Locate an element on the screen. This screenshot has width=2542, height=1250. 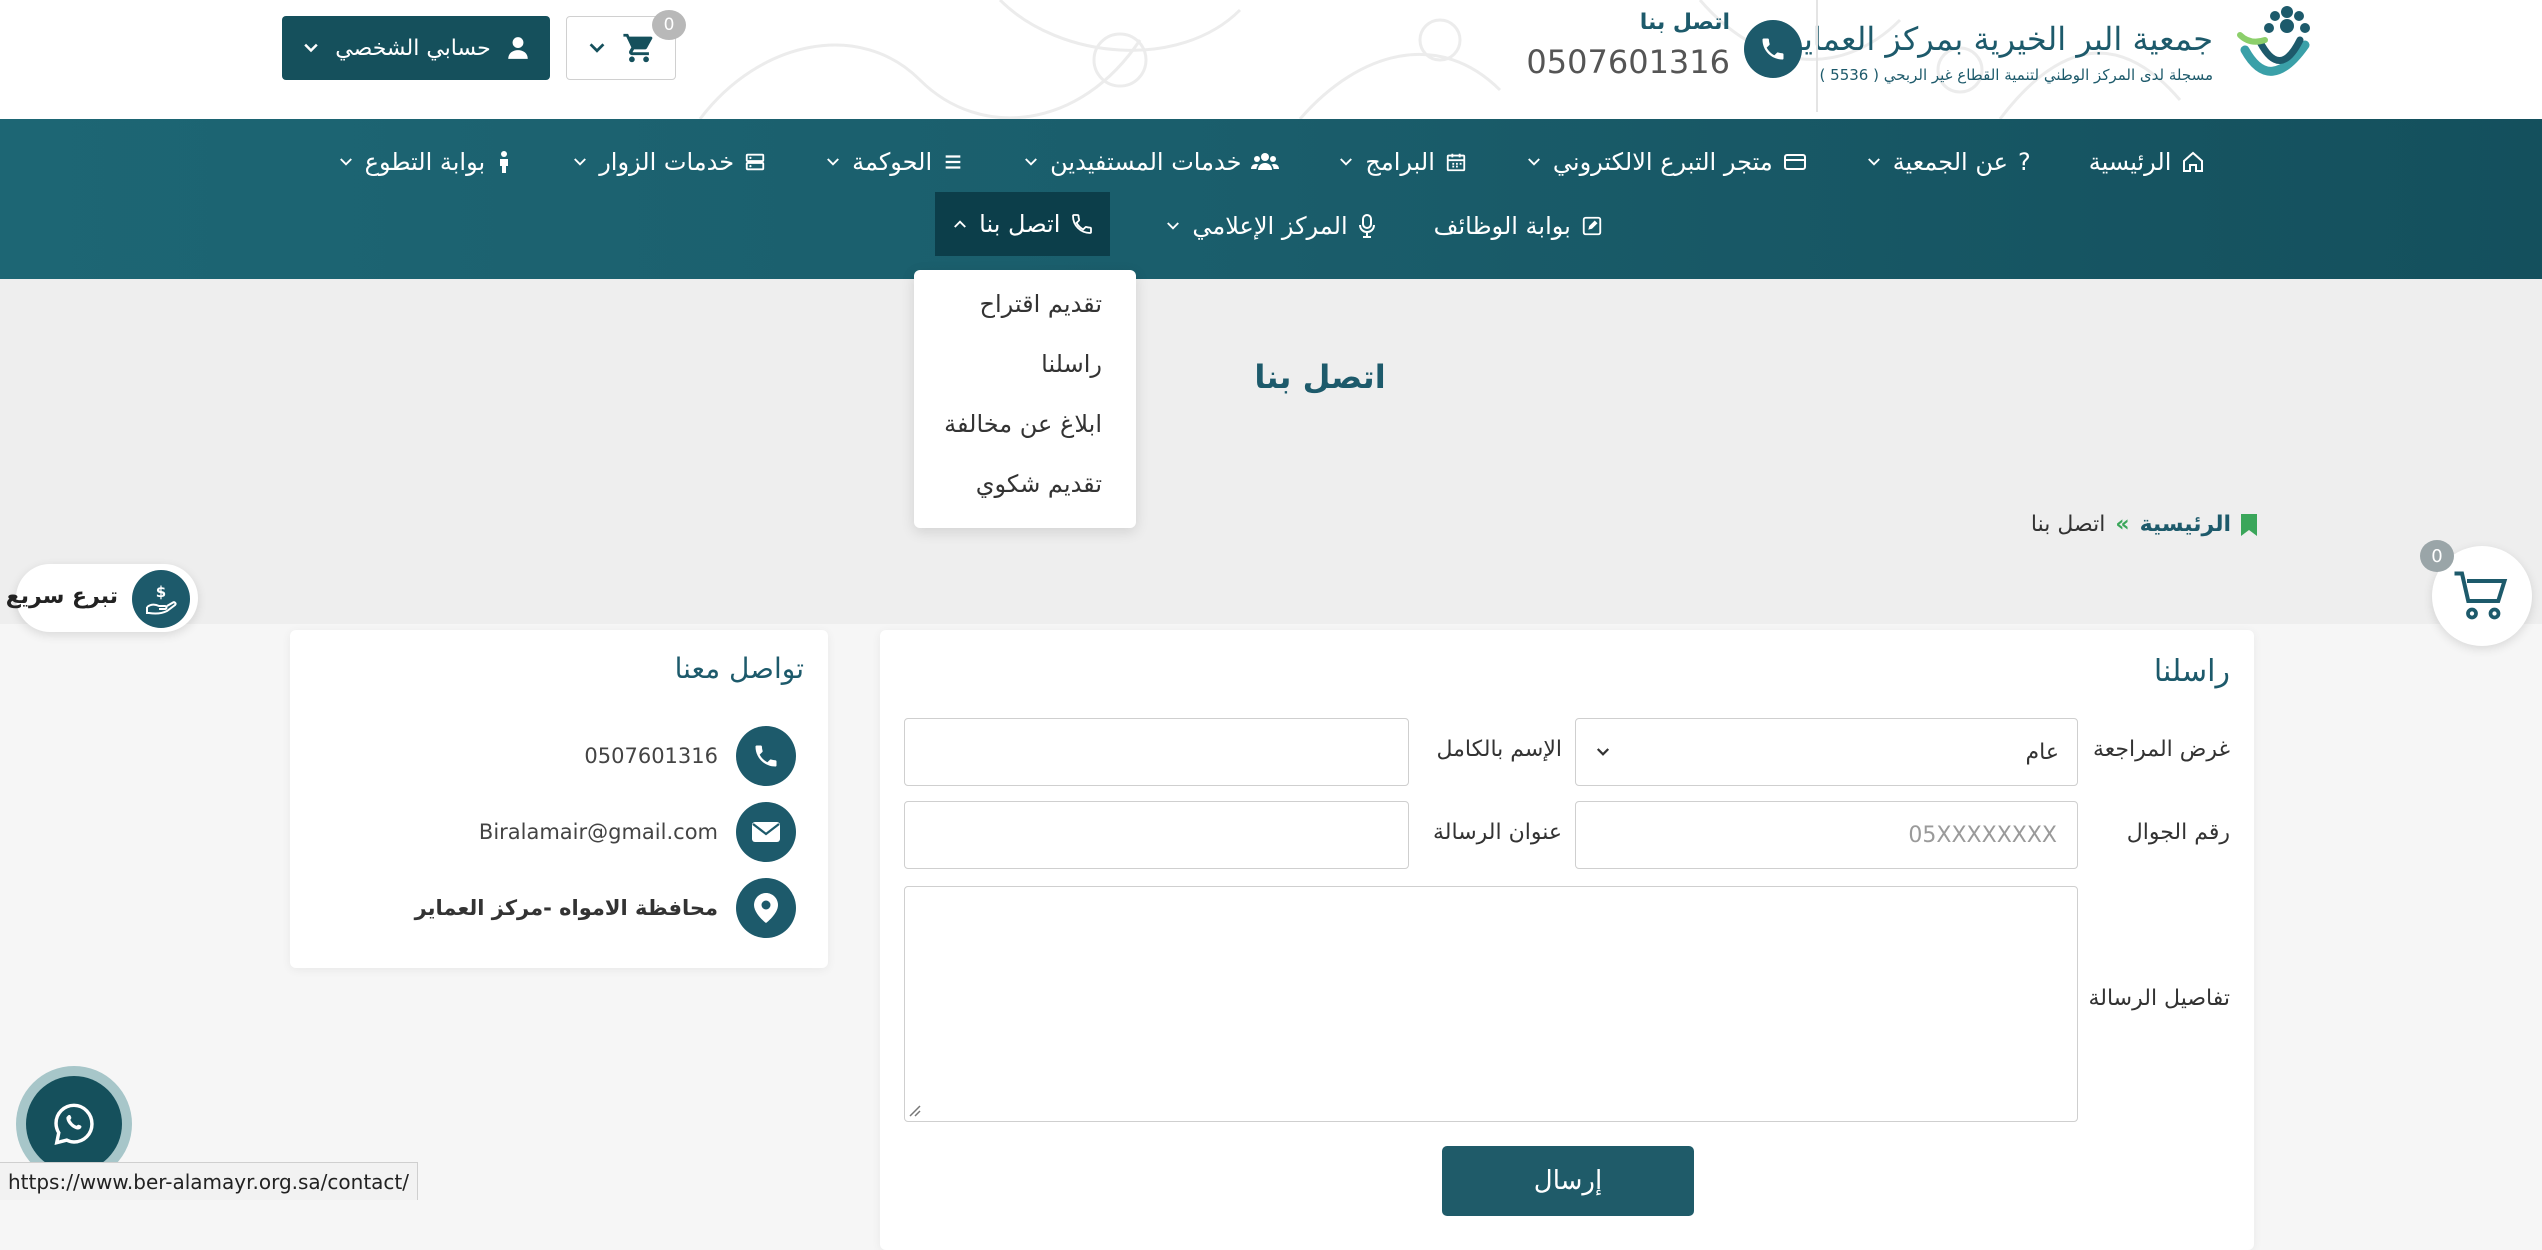
nav-item-donation-store: متجر التبرع الالكتروني is located at coordinates (1666, 162).